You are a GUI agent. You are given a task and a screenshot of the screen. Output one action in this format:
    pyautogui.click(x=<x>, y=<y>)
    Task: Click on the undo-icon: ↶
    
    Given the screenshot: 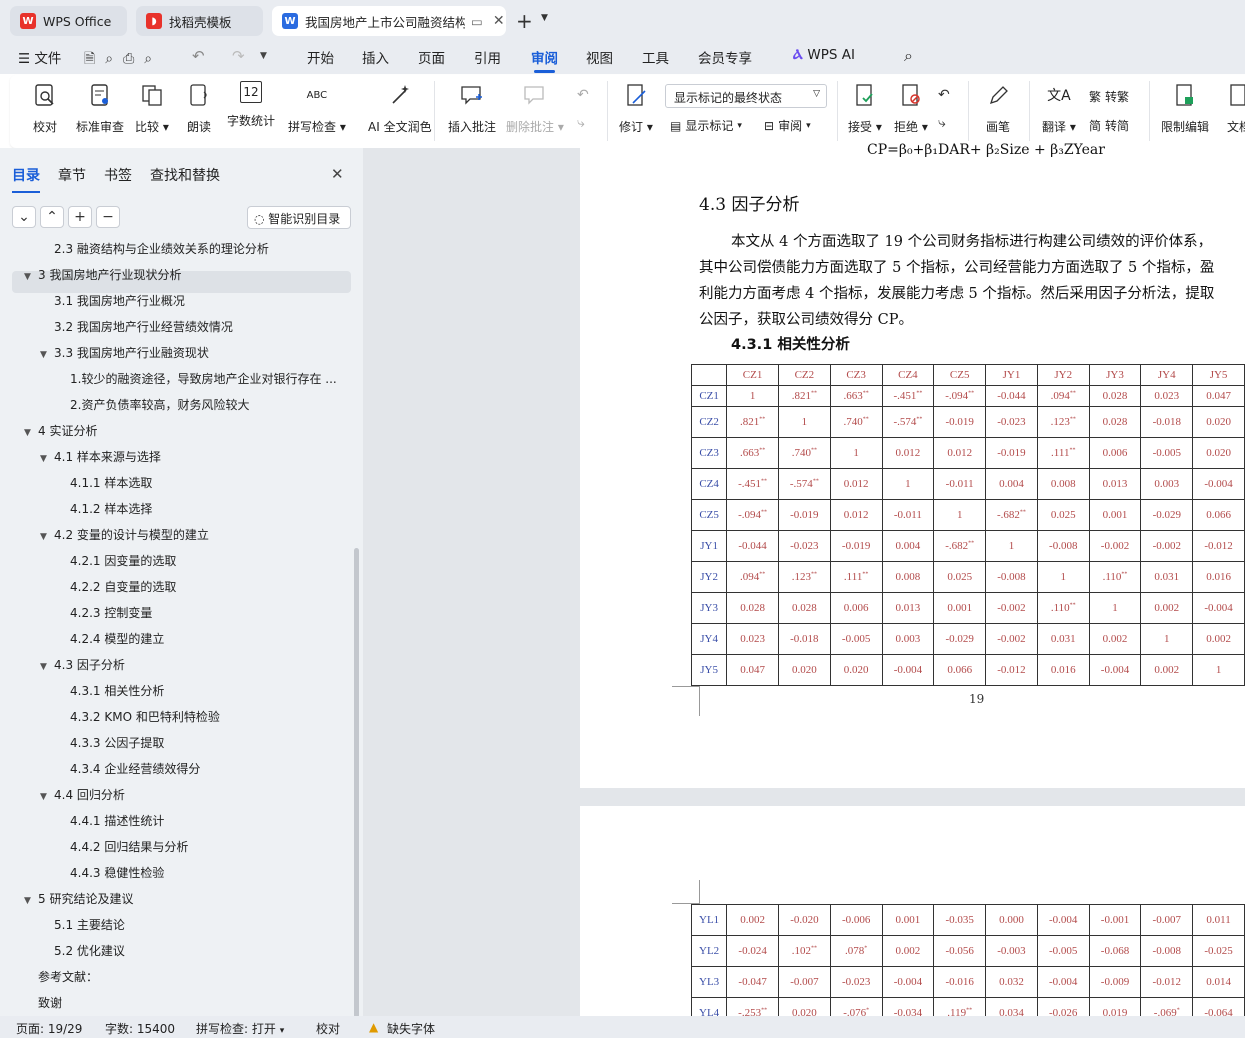 What is the action you would take?
    pyautogui.click(x=198, y=56)
    